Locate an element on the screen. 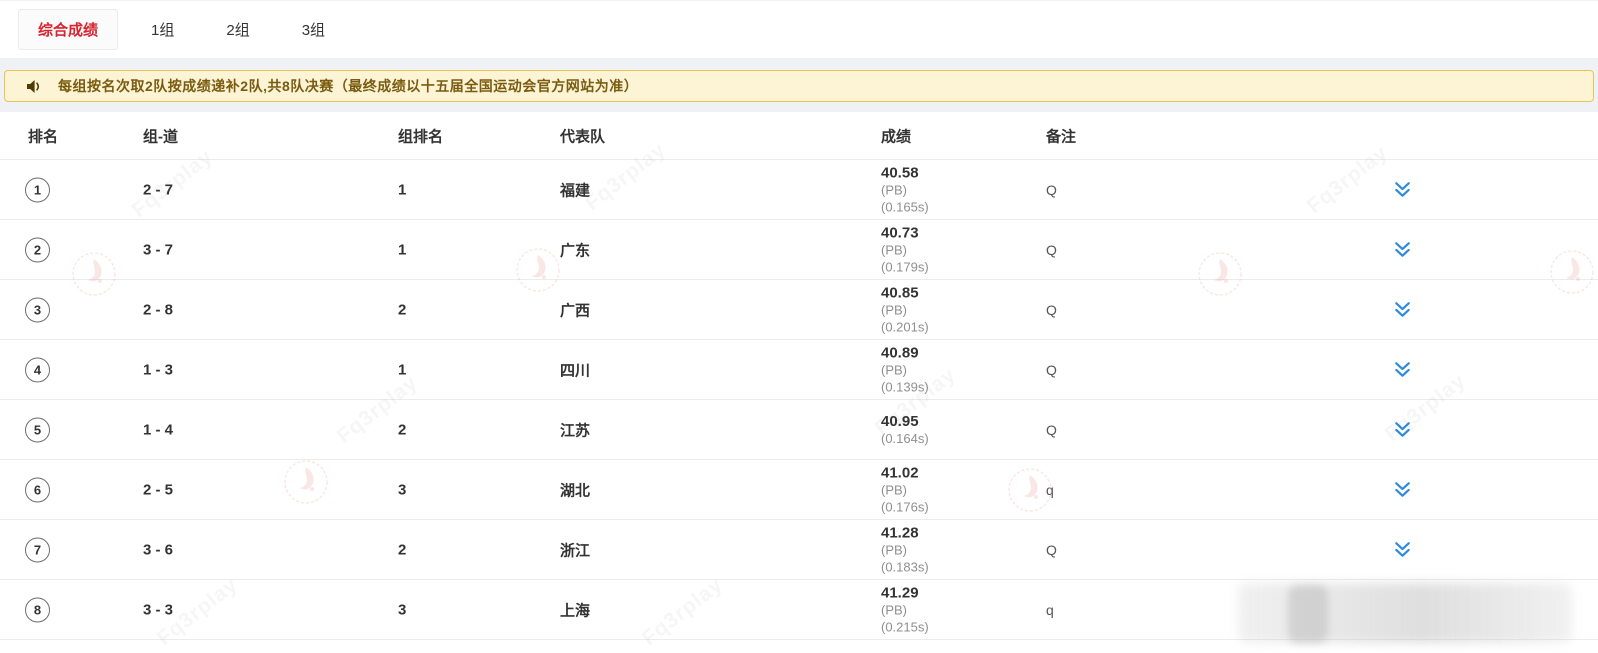 The width and height of the screenshot is (1598, 653). team-name: 福建 is located at coordinates (575, 190).